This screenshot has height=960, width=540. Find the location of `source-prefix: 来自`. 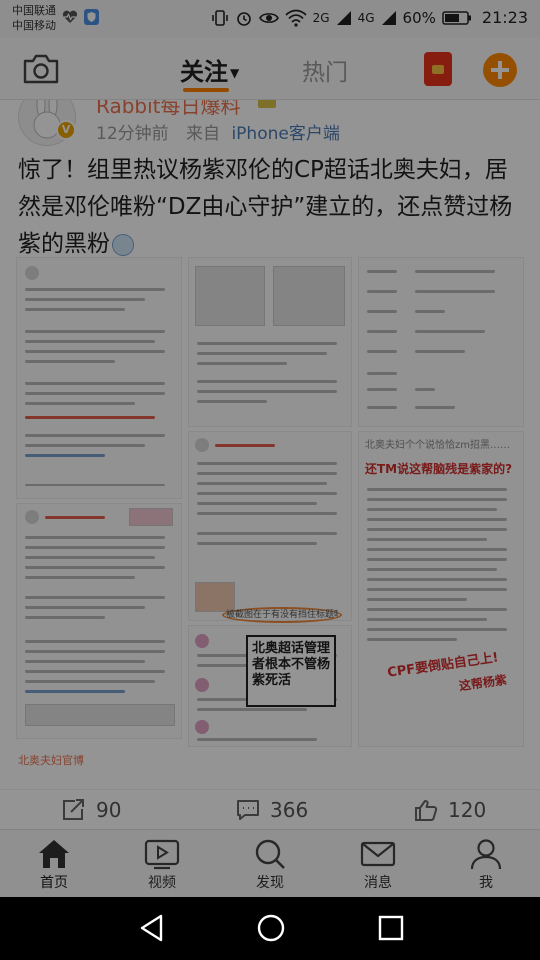

source-prefix: 来自 is located at coordinates (203, 134).